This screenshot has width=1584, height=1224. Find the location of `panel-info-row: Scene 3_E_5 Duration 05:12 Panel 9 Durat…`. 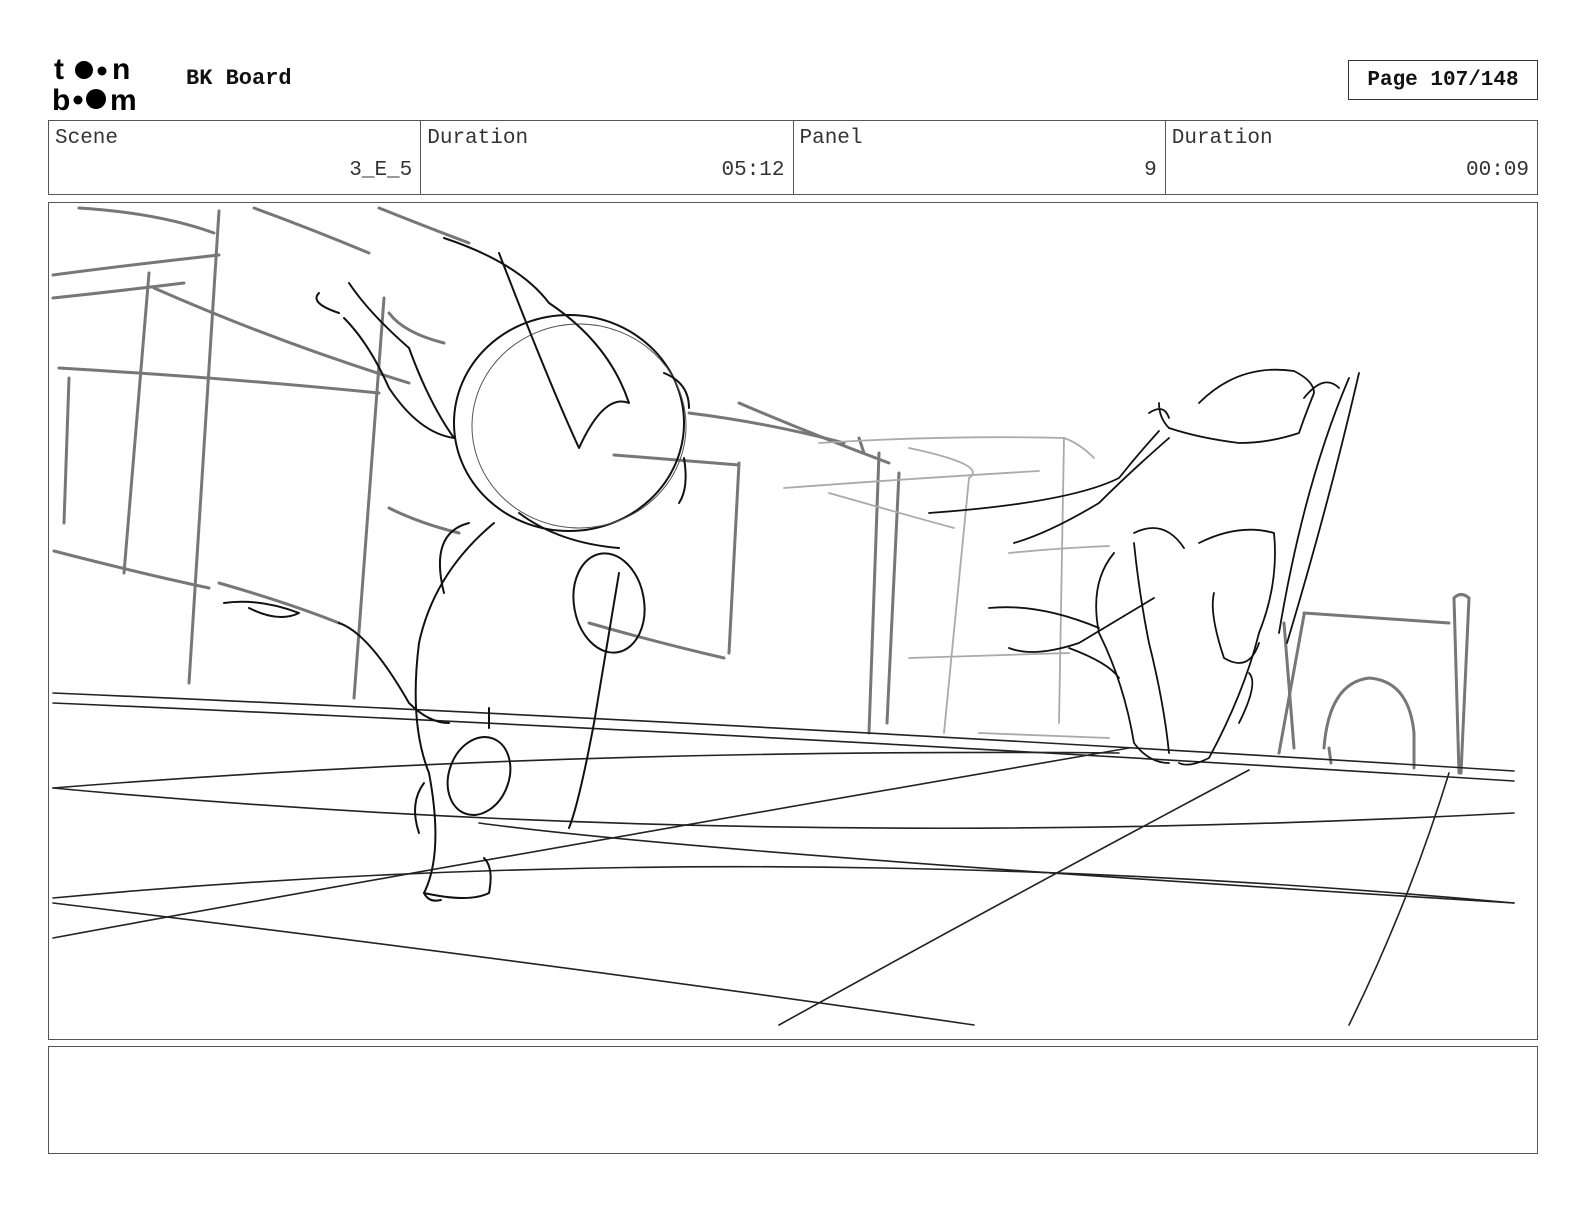

panel-info-row: Scene 3_E_5 Duration 05:12 Panel 9 Durat… is located at coordinates (793, 157).